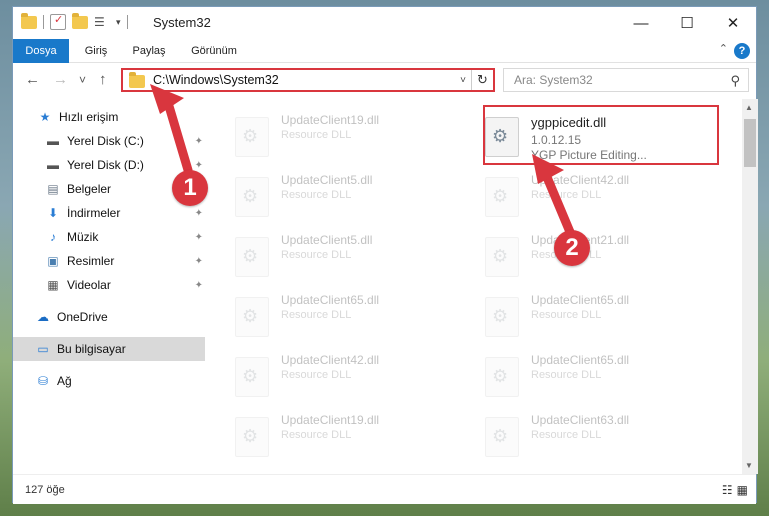  Describe the element at coordinates (45, 490) in the screenshot. I see `item-count: 127 öğe` at that location.